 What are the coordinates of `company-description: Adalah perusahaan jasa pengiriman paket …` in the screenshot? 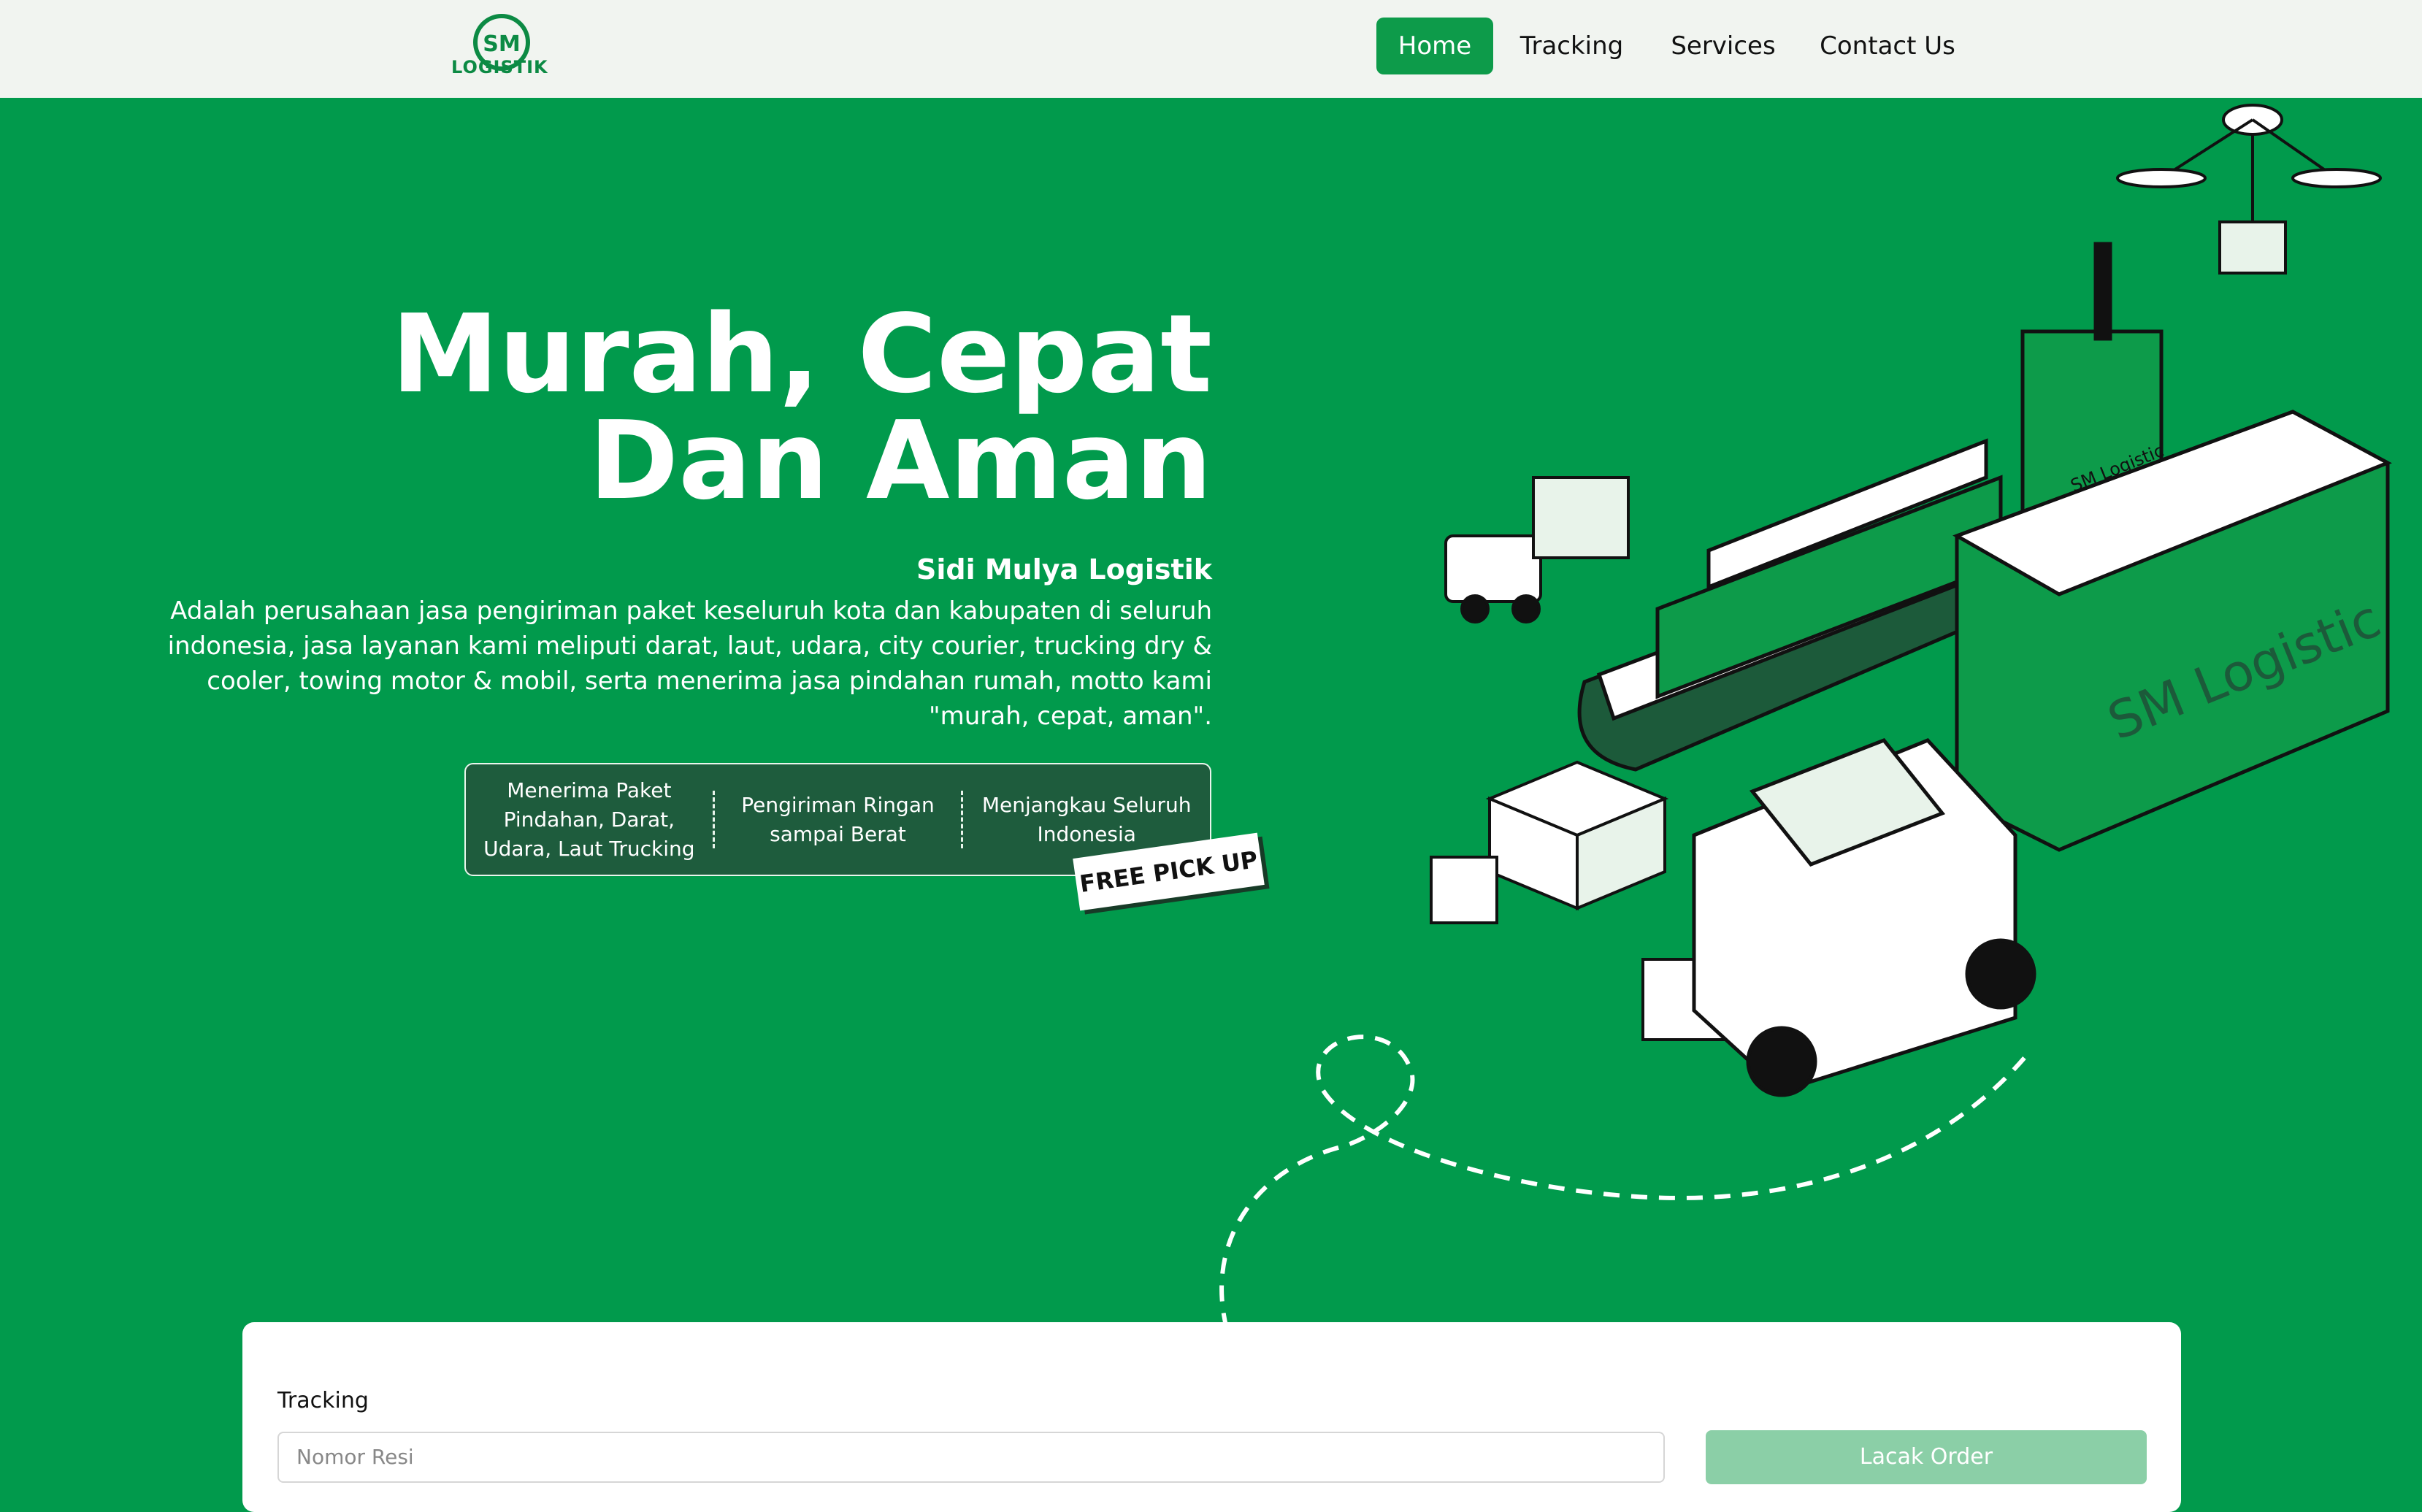 It's located at (689, 663).